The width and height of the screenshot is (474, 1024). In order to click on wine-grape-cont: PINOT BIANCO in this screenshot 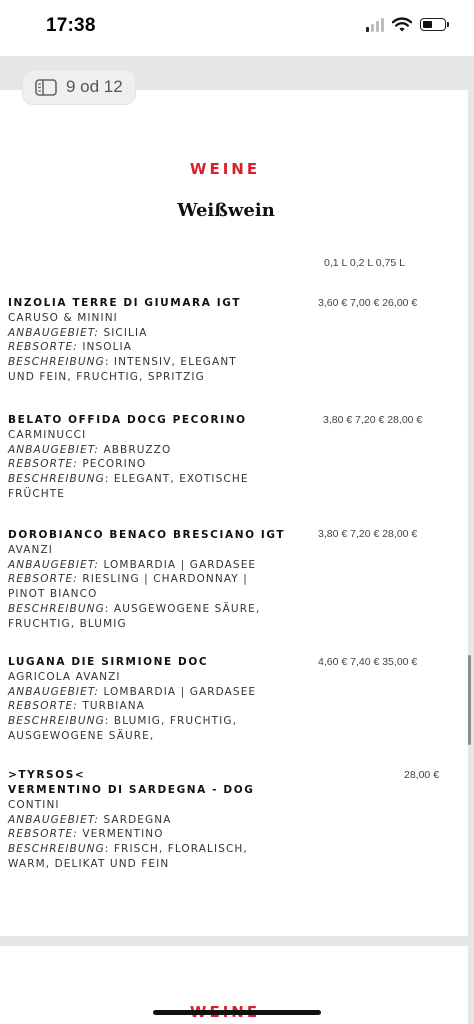, I will do `click(53, 594)`.